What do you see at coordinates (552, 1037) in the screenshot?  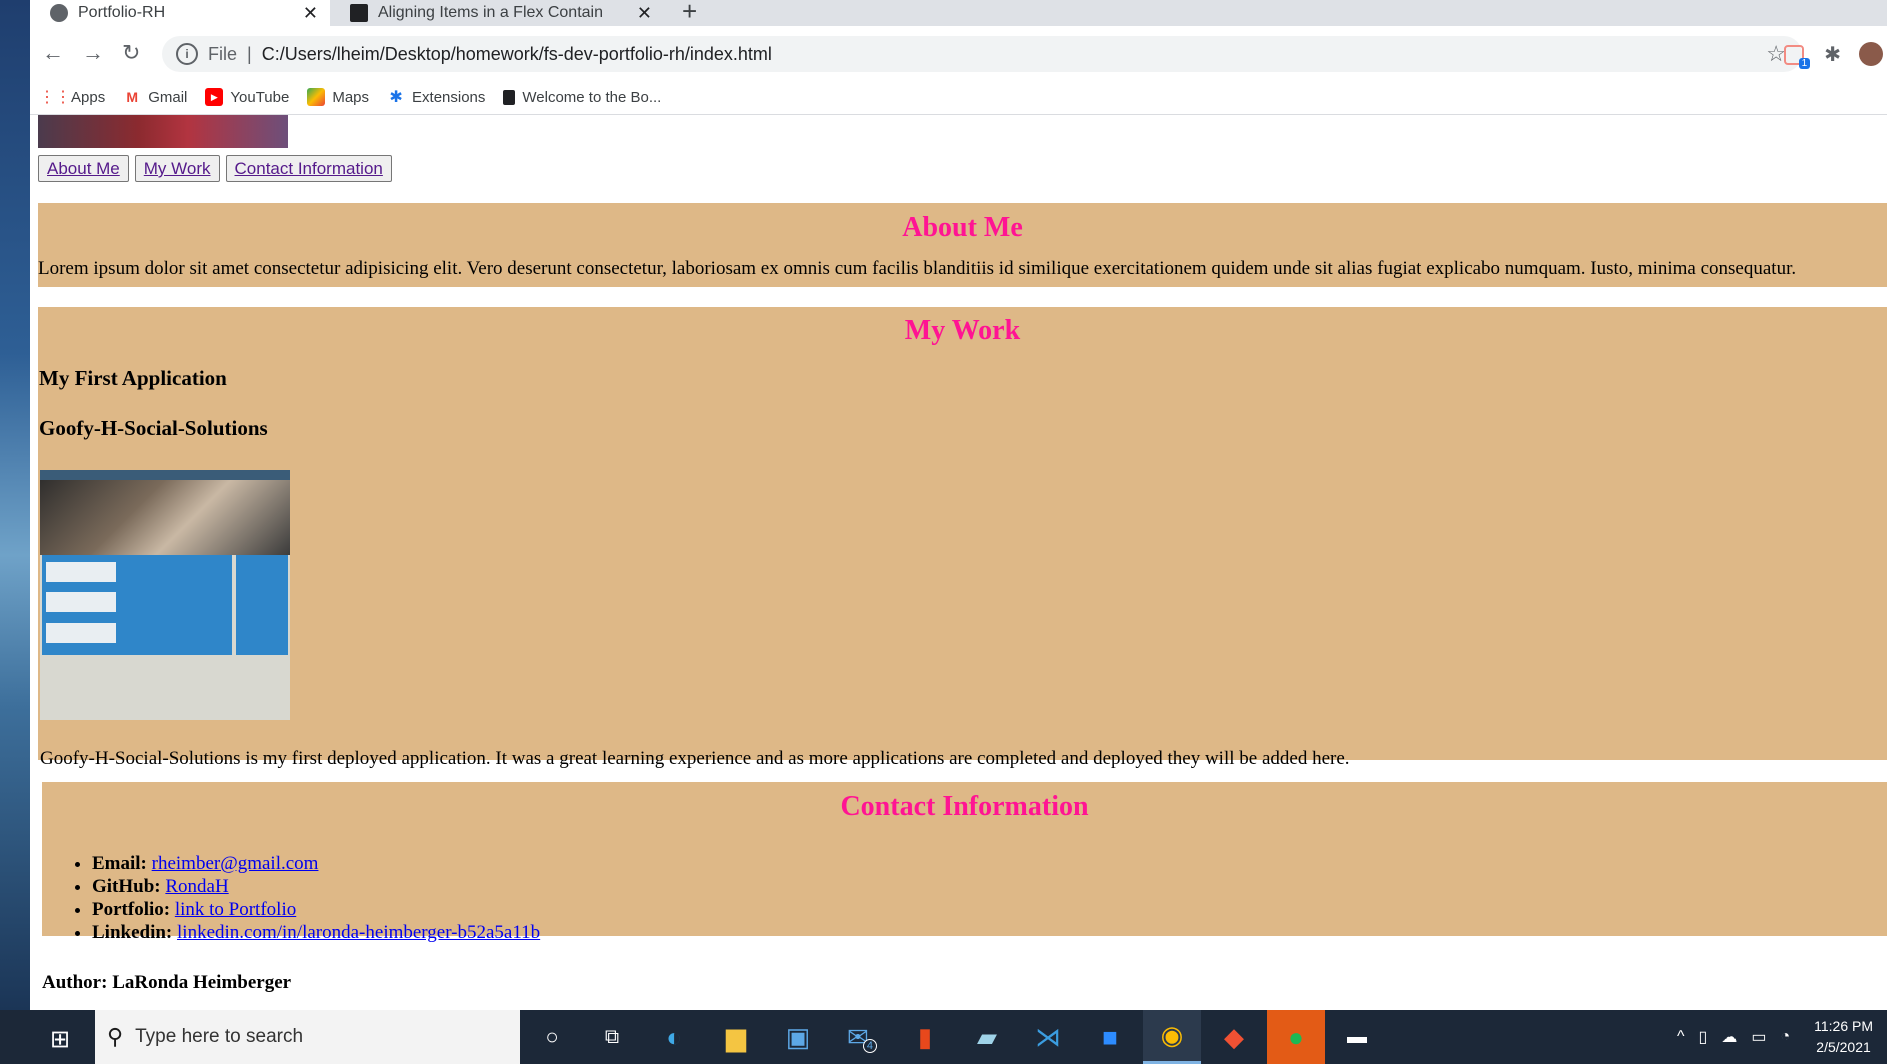 I see `cortana-icon: ○` at bounding box center [552, 1037].